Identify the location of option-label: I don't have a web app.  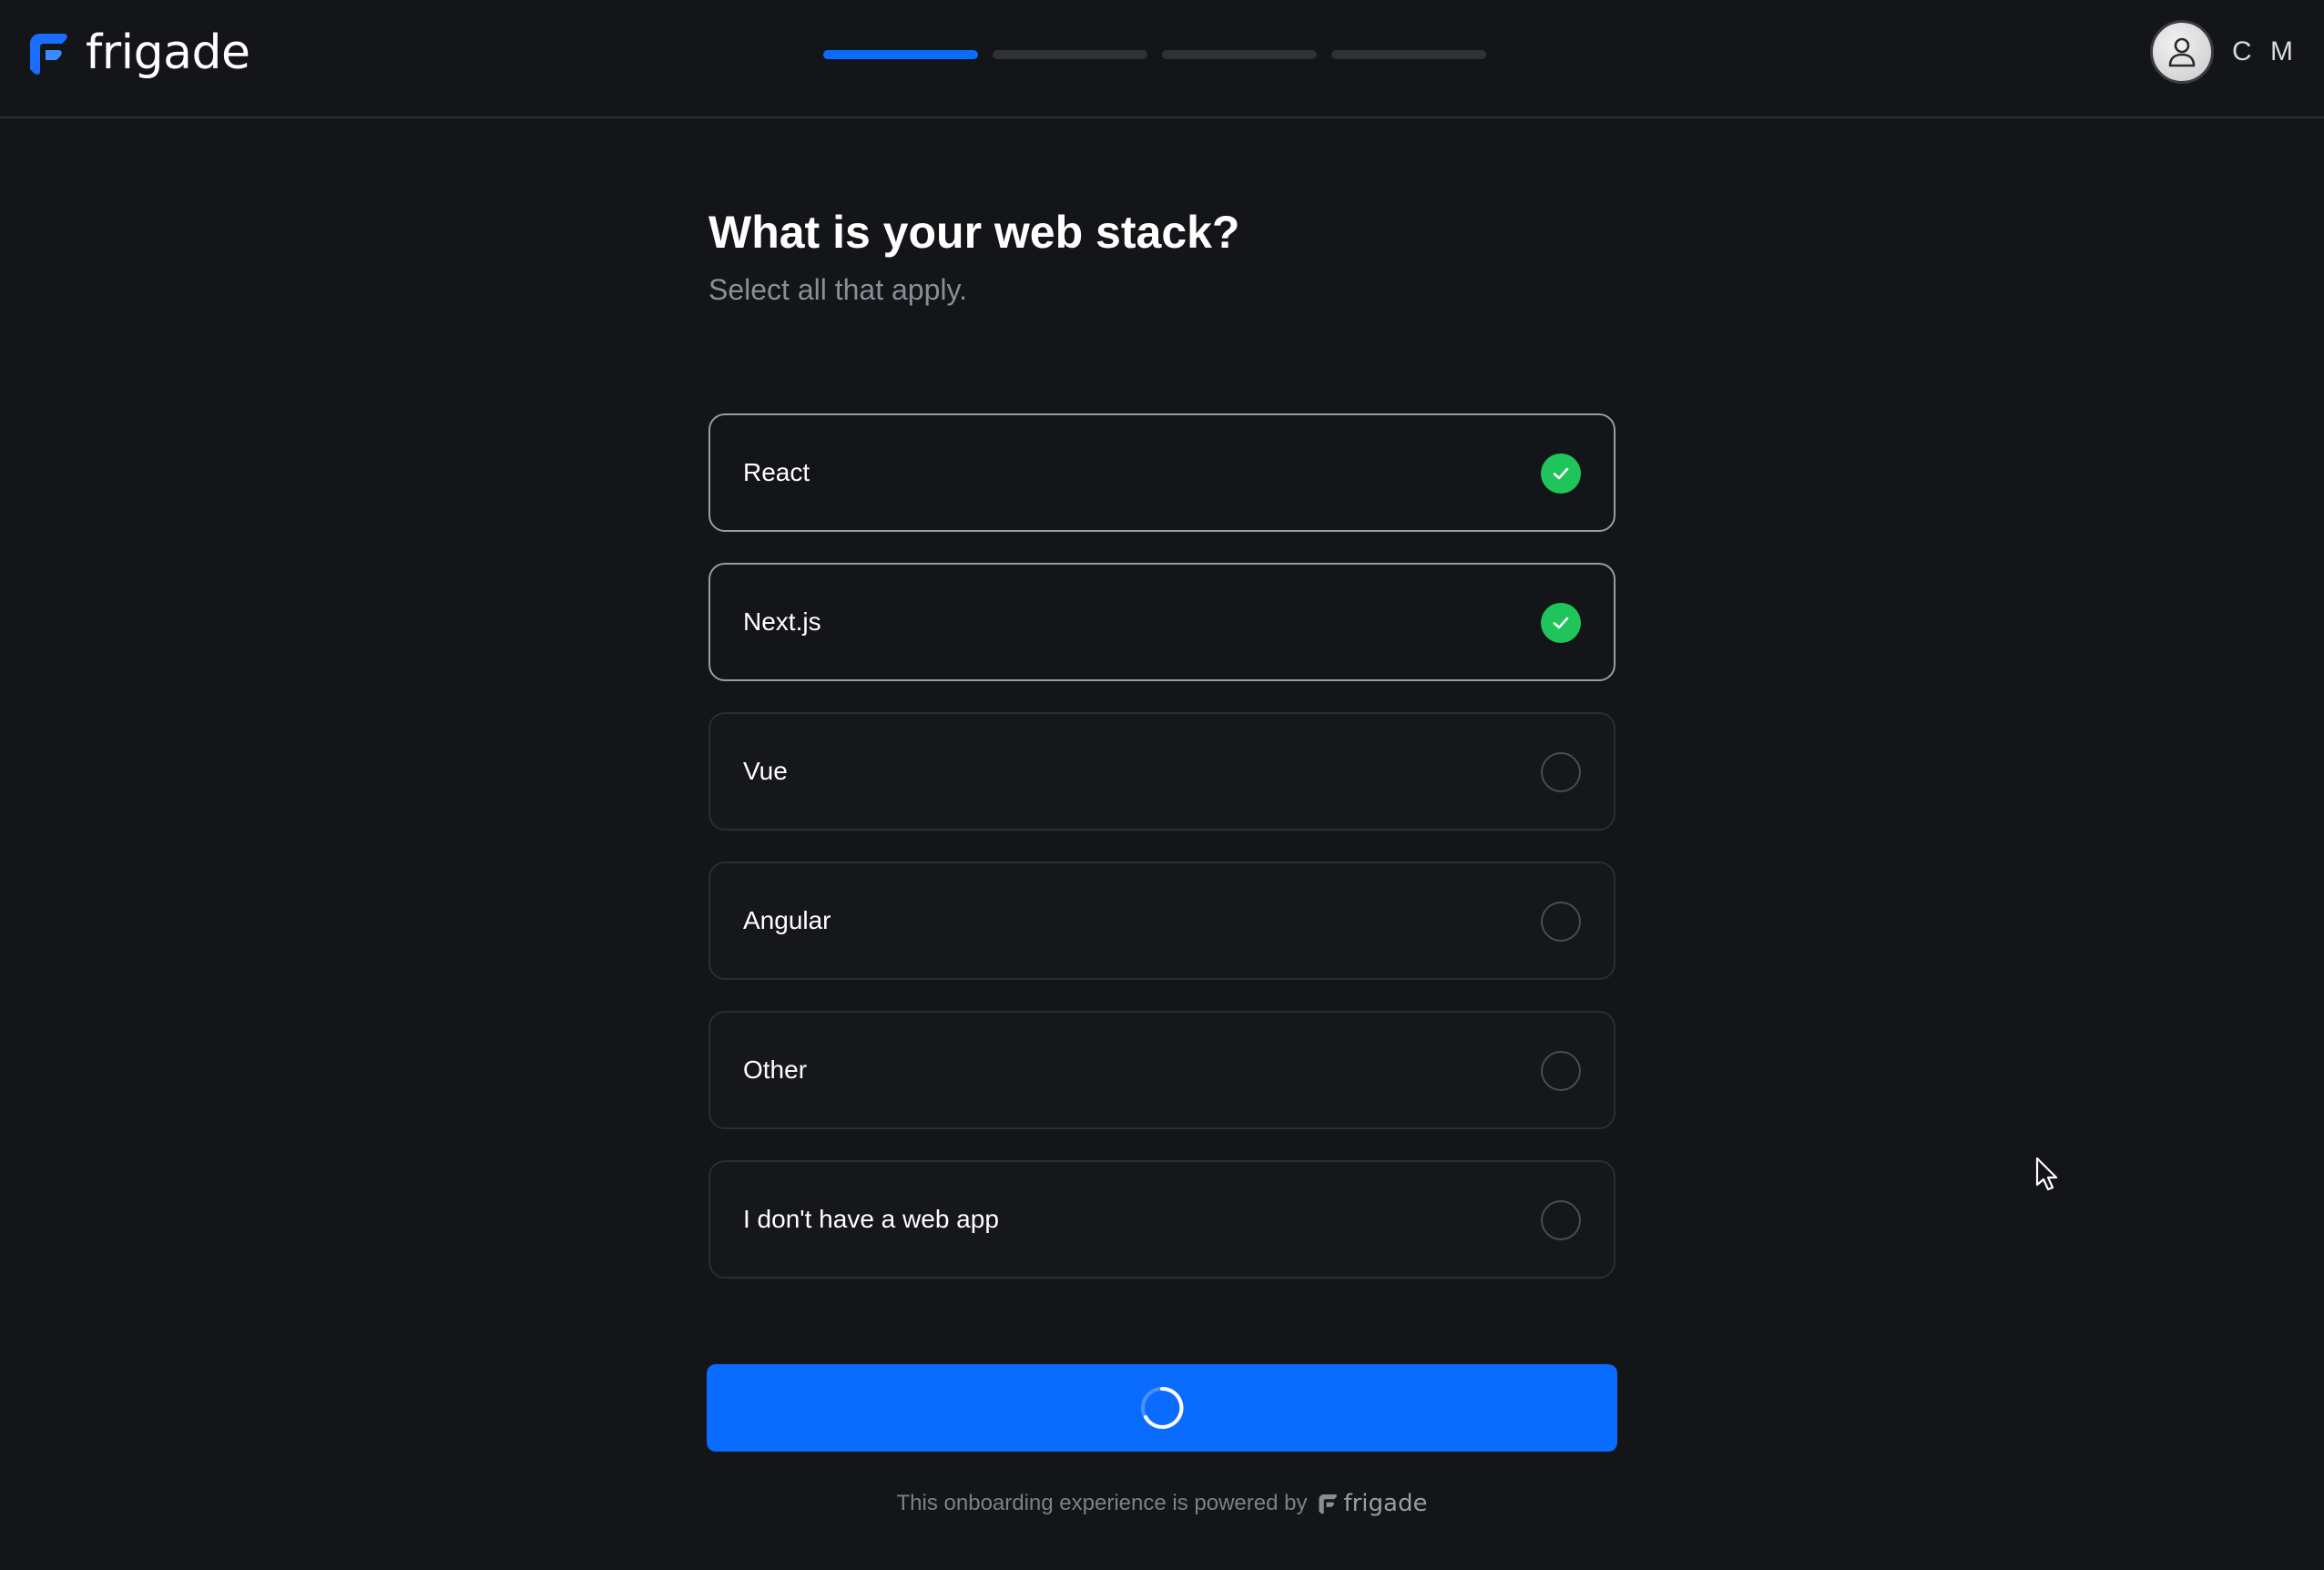
(871, 1219).